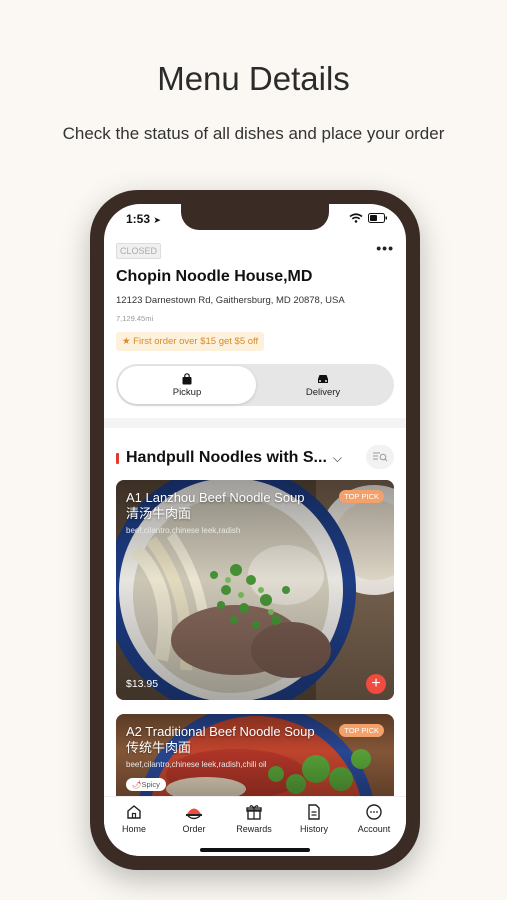 The image size is (507, 900). What do you see at coordinates (190, 341) in the screenshot?
I see `promo-banner: ★ First order over $15 get $5 off` at bounding box center [190, 341].